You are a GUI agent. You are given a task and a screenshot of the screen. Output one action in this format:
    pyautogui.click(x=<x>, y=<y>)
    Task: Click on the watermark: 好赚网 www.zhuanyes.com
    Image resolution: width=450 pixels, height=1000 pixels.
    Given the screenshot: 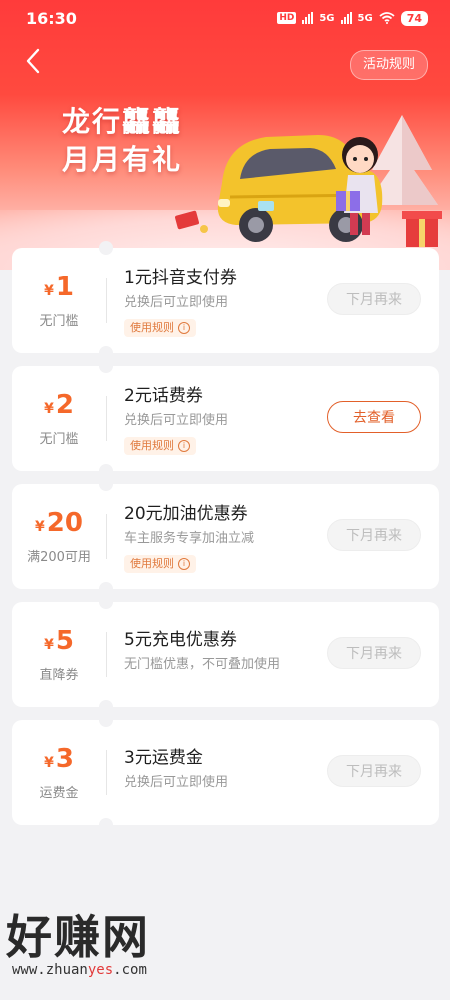 What is the action you would take?
    pyautogui.click(x=78, y=944)
    